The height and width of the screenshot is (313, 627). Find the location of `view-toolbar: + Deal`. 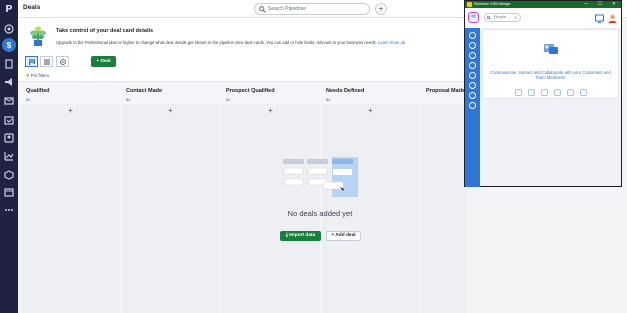

view-toolbar: + Deal is located at coordinates (243, 62).